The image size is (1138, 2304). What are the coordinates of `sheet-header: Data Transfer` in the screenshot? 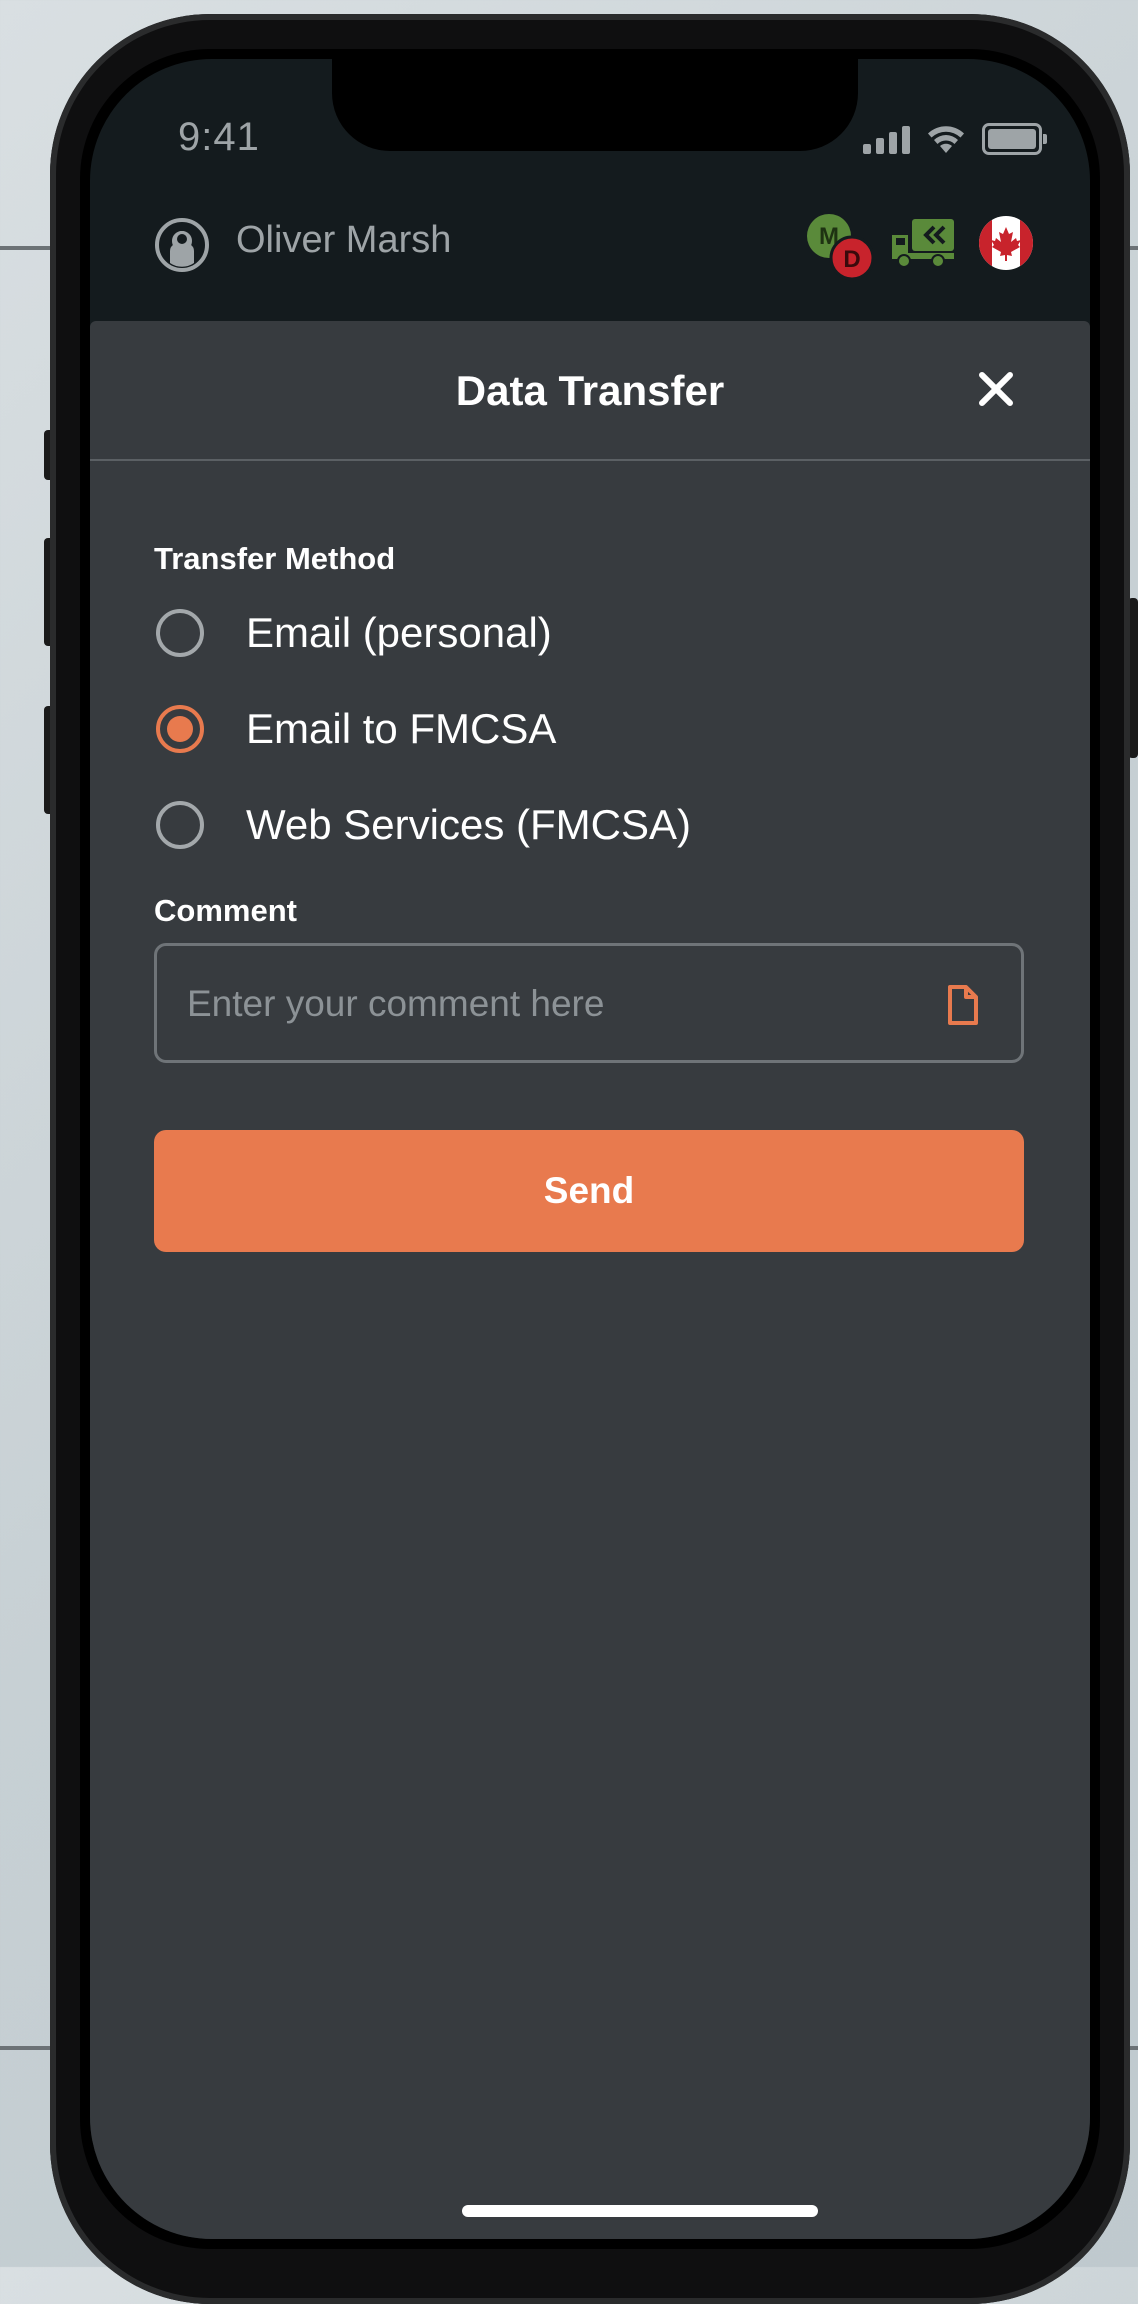 It's located at (590, 391).